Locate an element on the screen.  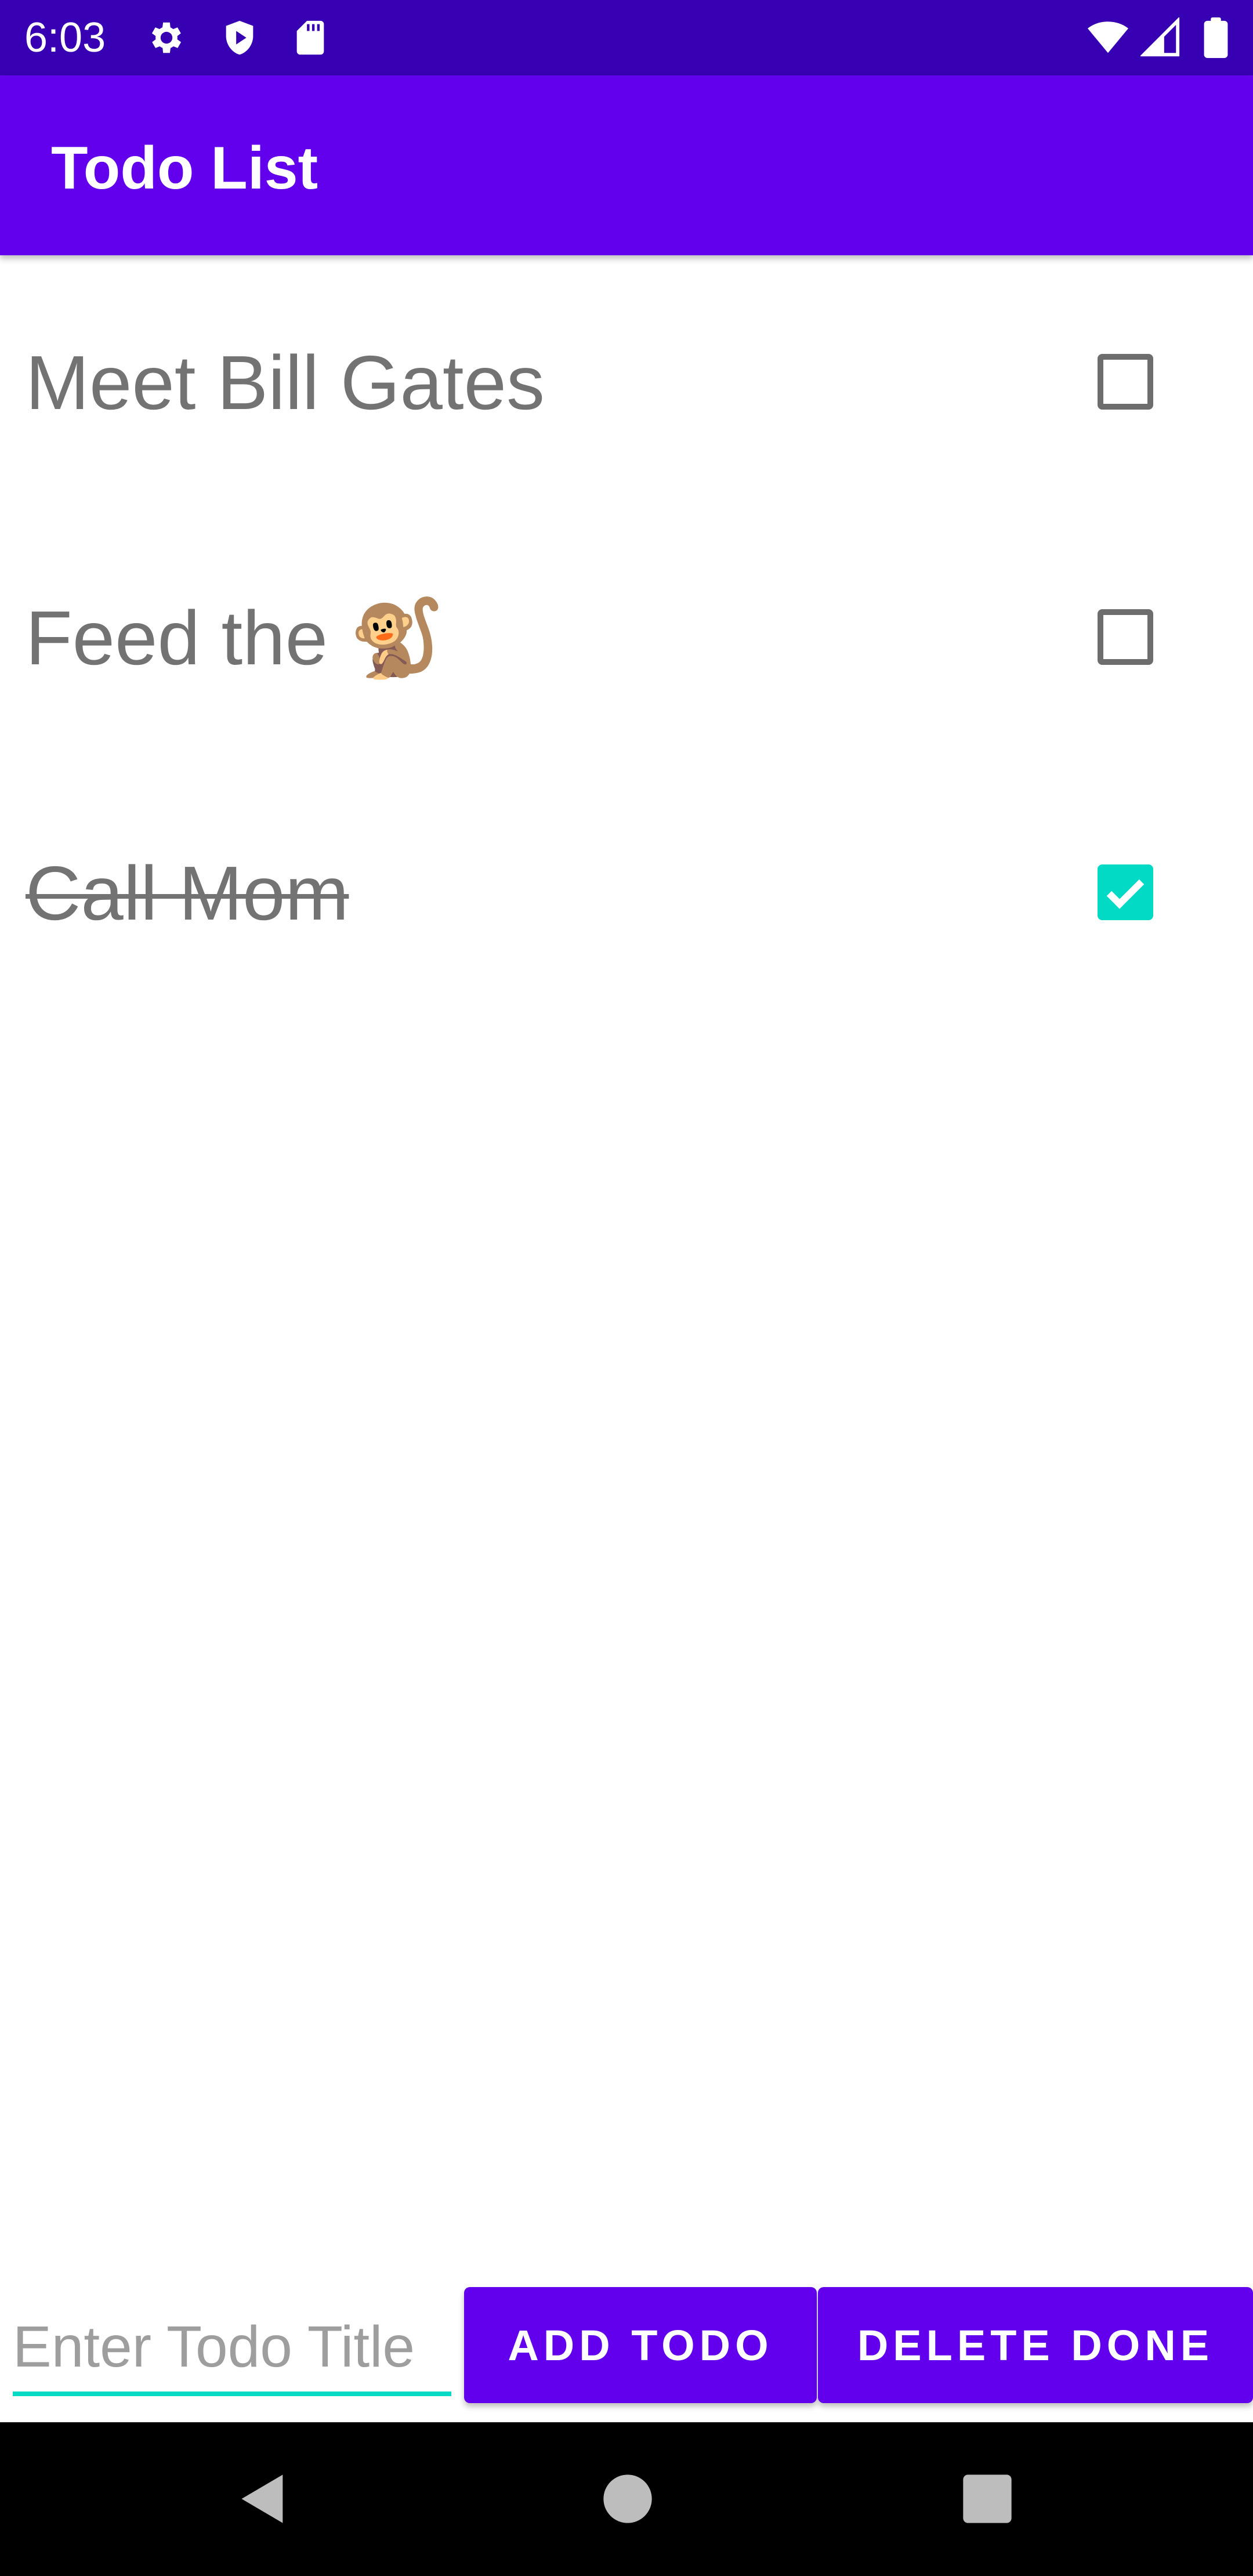
todo-title-field is located at coordinates (232, 2350).